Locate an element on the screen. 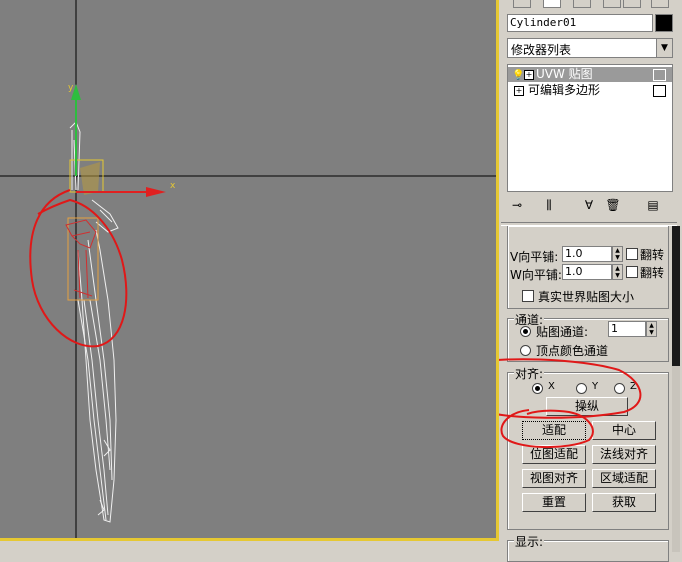  vertex-color-radio is located at coordinates (525, 350).